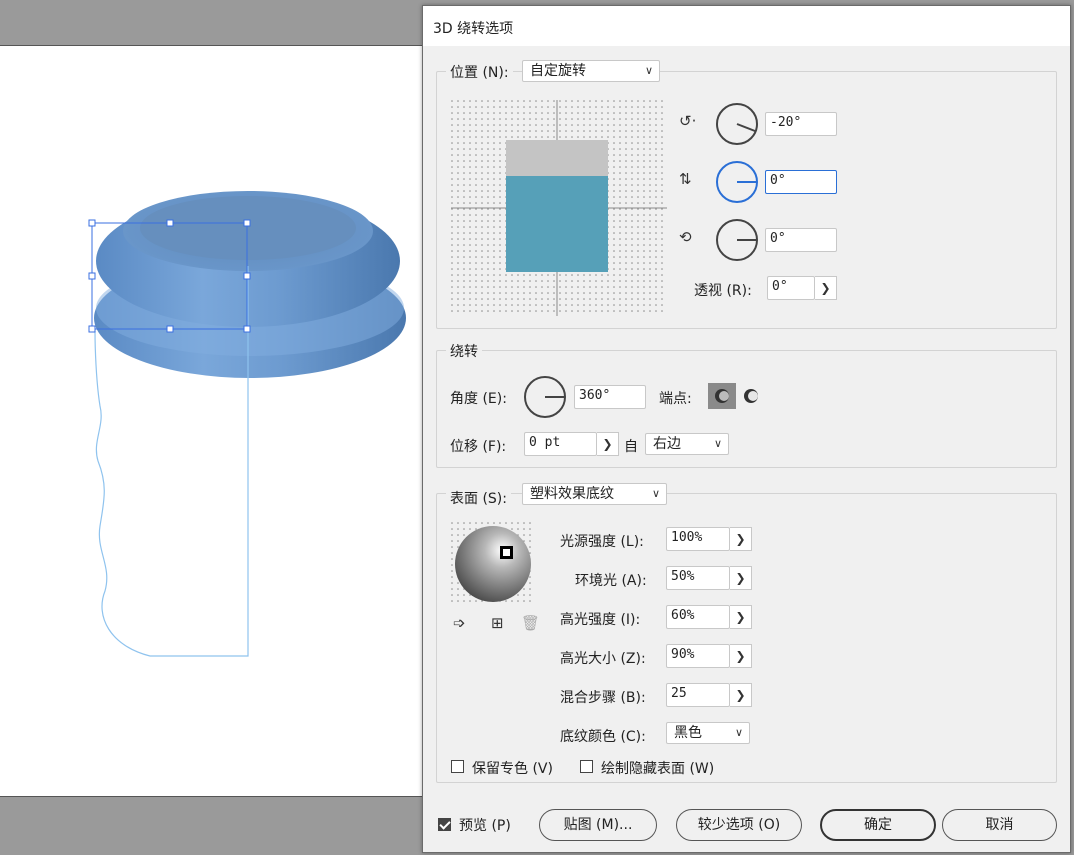 Image resolution: width=1074 pixels, height=855 pixels. I want to click on dialog-title: 3D 绕转选项, so click(473, 29).